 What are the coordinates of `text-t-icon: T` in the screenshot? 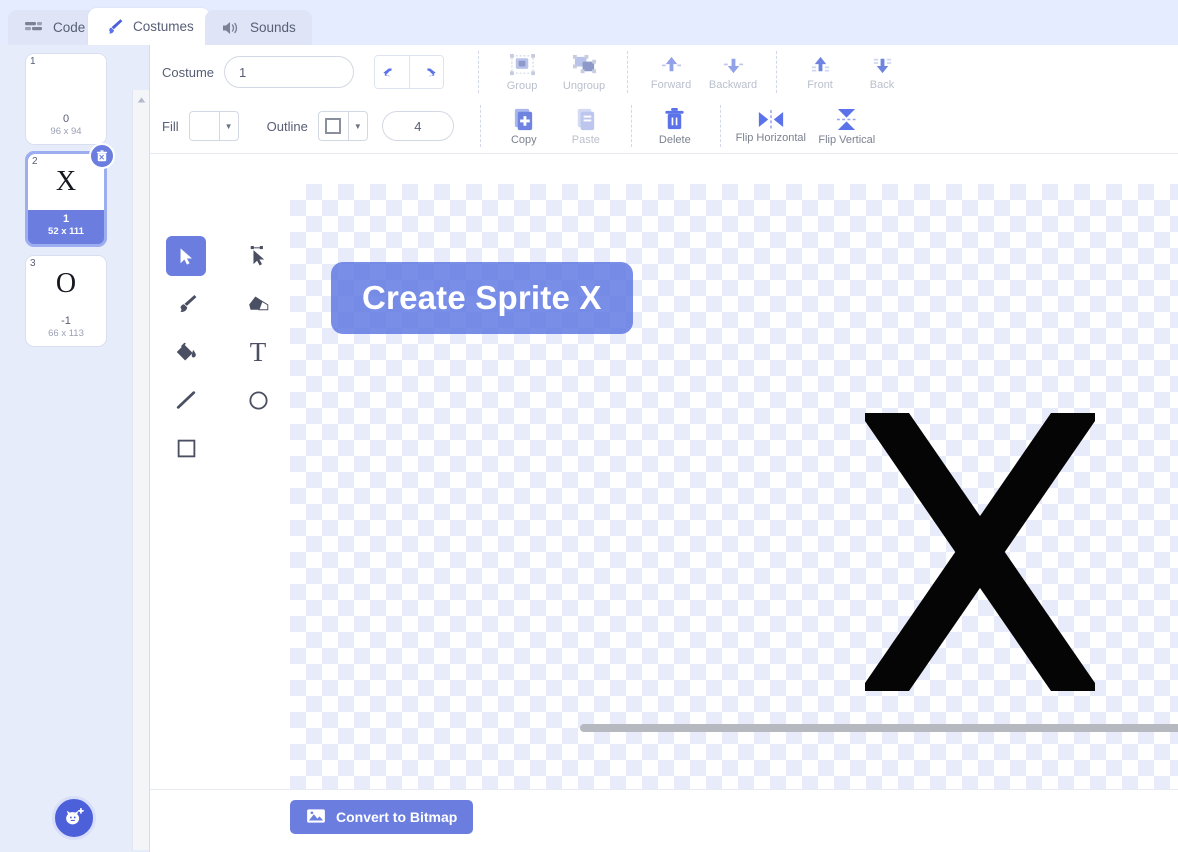 It's located at (258, 351).